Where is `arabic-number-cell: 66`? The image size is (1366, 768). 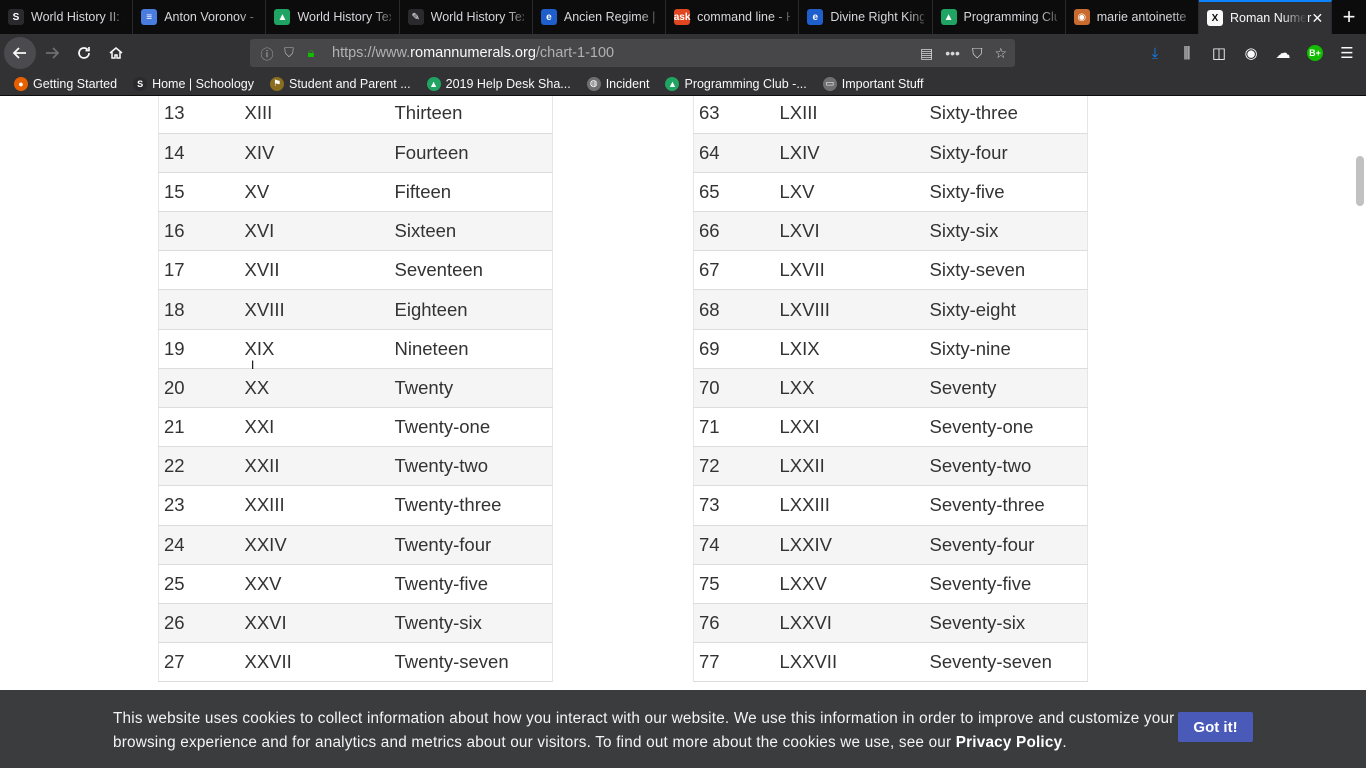 arabic-number-cell: 66 is located at coordinates (734, 231).